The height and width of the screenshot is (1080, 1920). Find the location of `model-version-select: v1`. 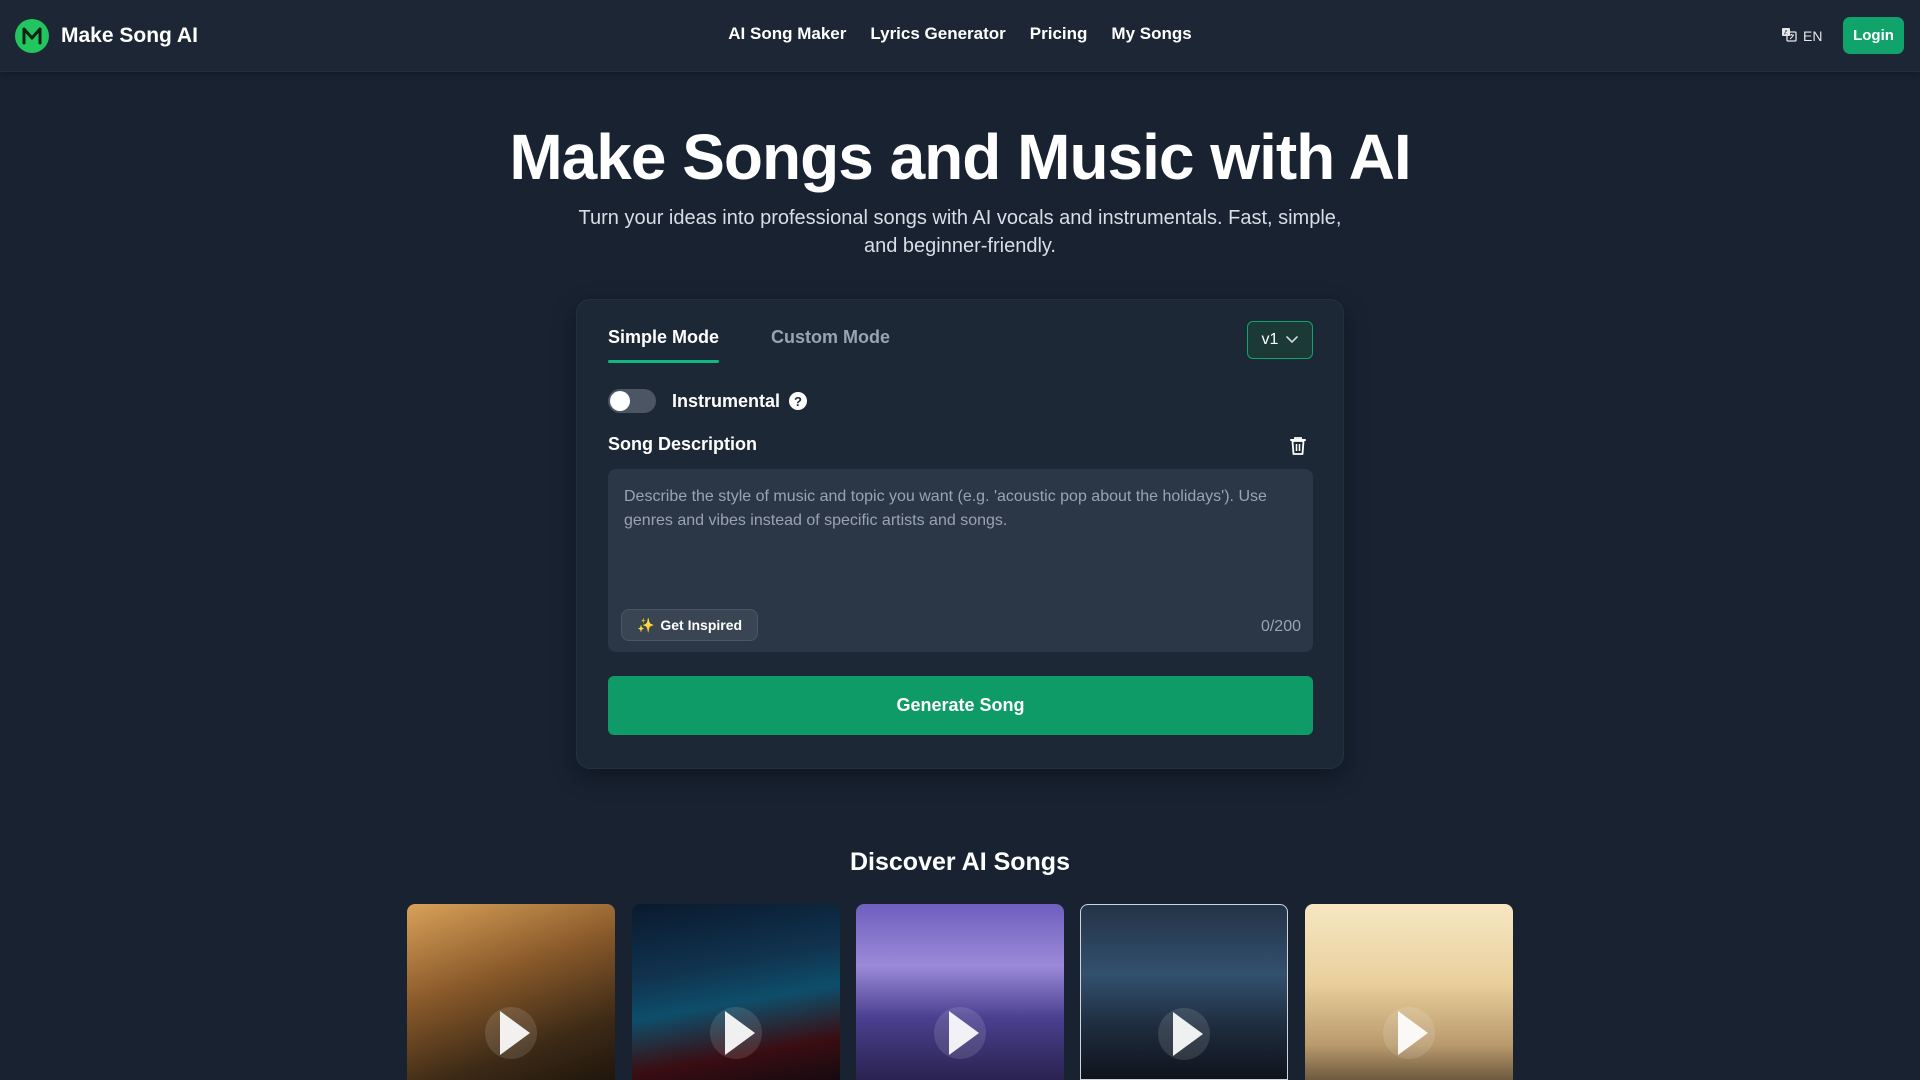

model-version-select: v1 is located at coordinates (1280, 340).